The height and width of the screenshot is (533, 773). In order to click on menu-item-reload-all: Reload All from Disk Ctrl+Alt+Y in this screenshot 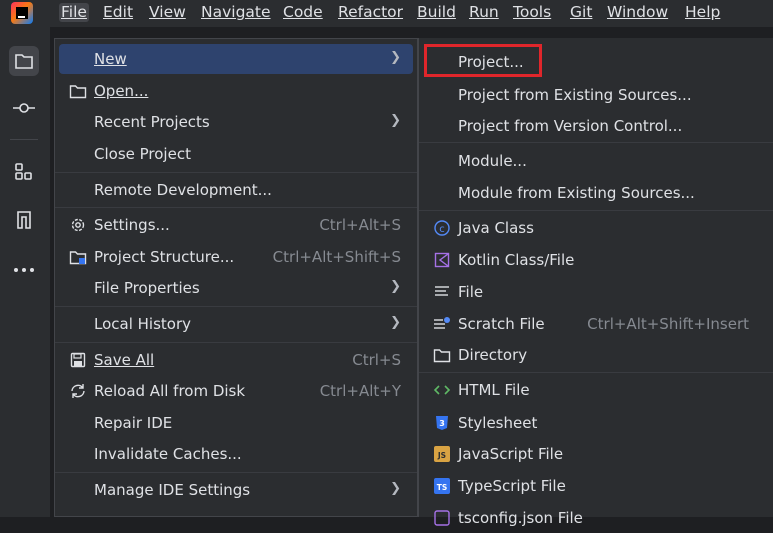, I will do `click(236, 391)`.